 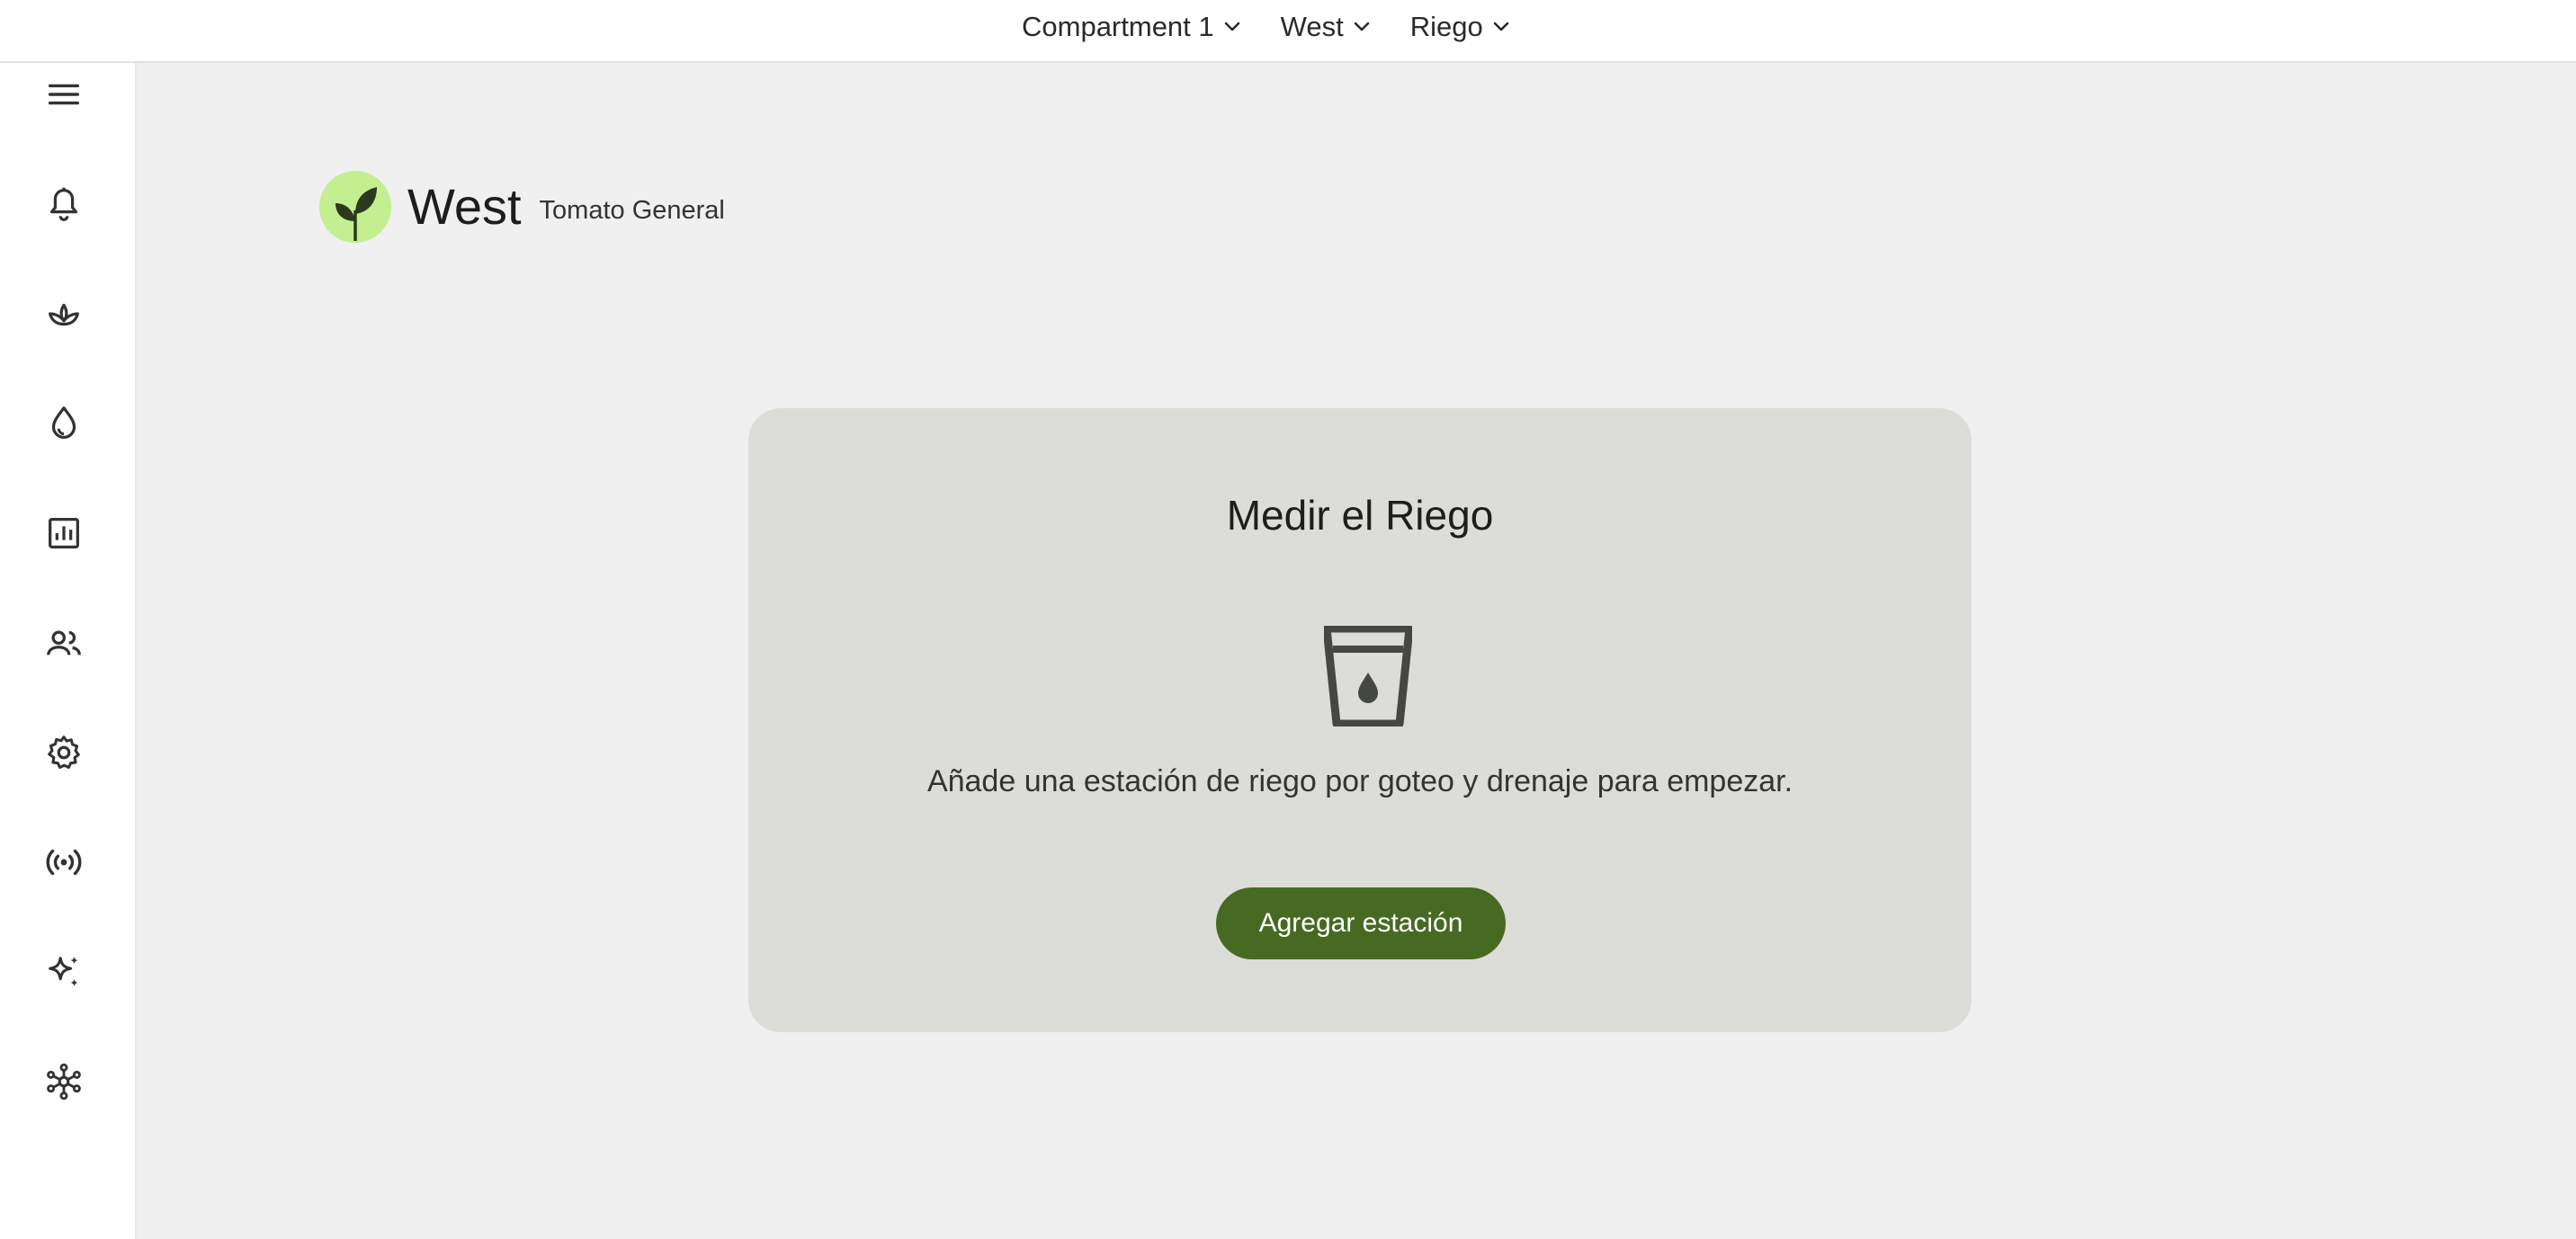 What do you see at coordinates (1118, 26) in the screenshot?
I see `compartment-selector-label: Compartment 1` at bounding box center [1118, 26].